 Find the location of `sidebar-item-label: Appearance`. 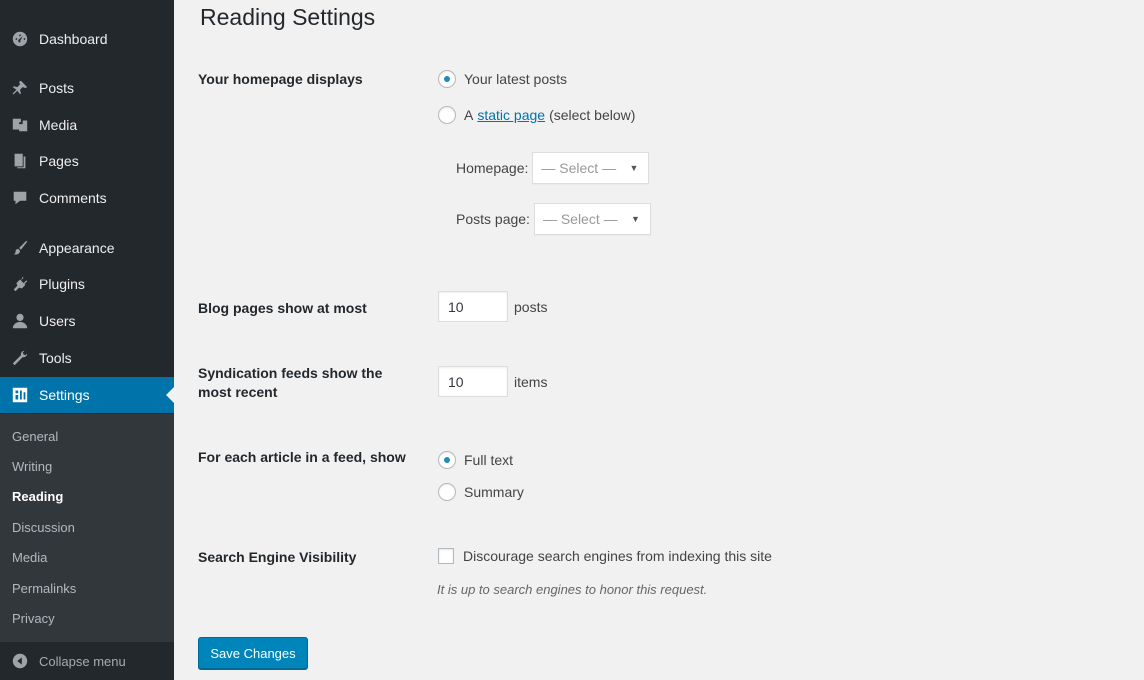

sidebar-item-label: Appearance is located at coordinates (77, 248).